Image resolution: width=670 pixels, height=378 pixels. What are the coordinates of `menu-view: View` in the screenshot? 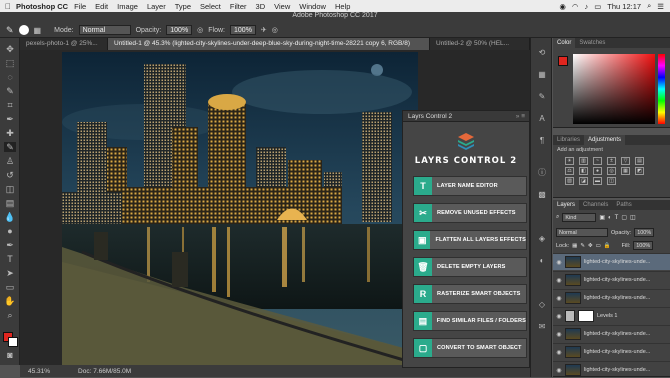 It's located at (282, 6).